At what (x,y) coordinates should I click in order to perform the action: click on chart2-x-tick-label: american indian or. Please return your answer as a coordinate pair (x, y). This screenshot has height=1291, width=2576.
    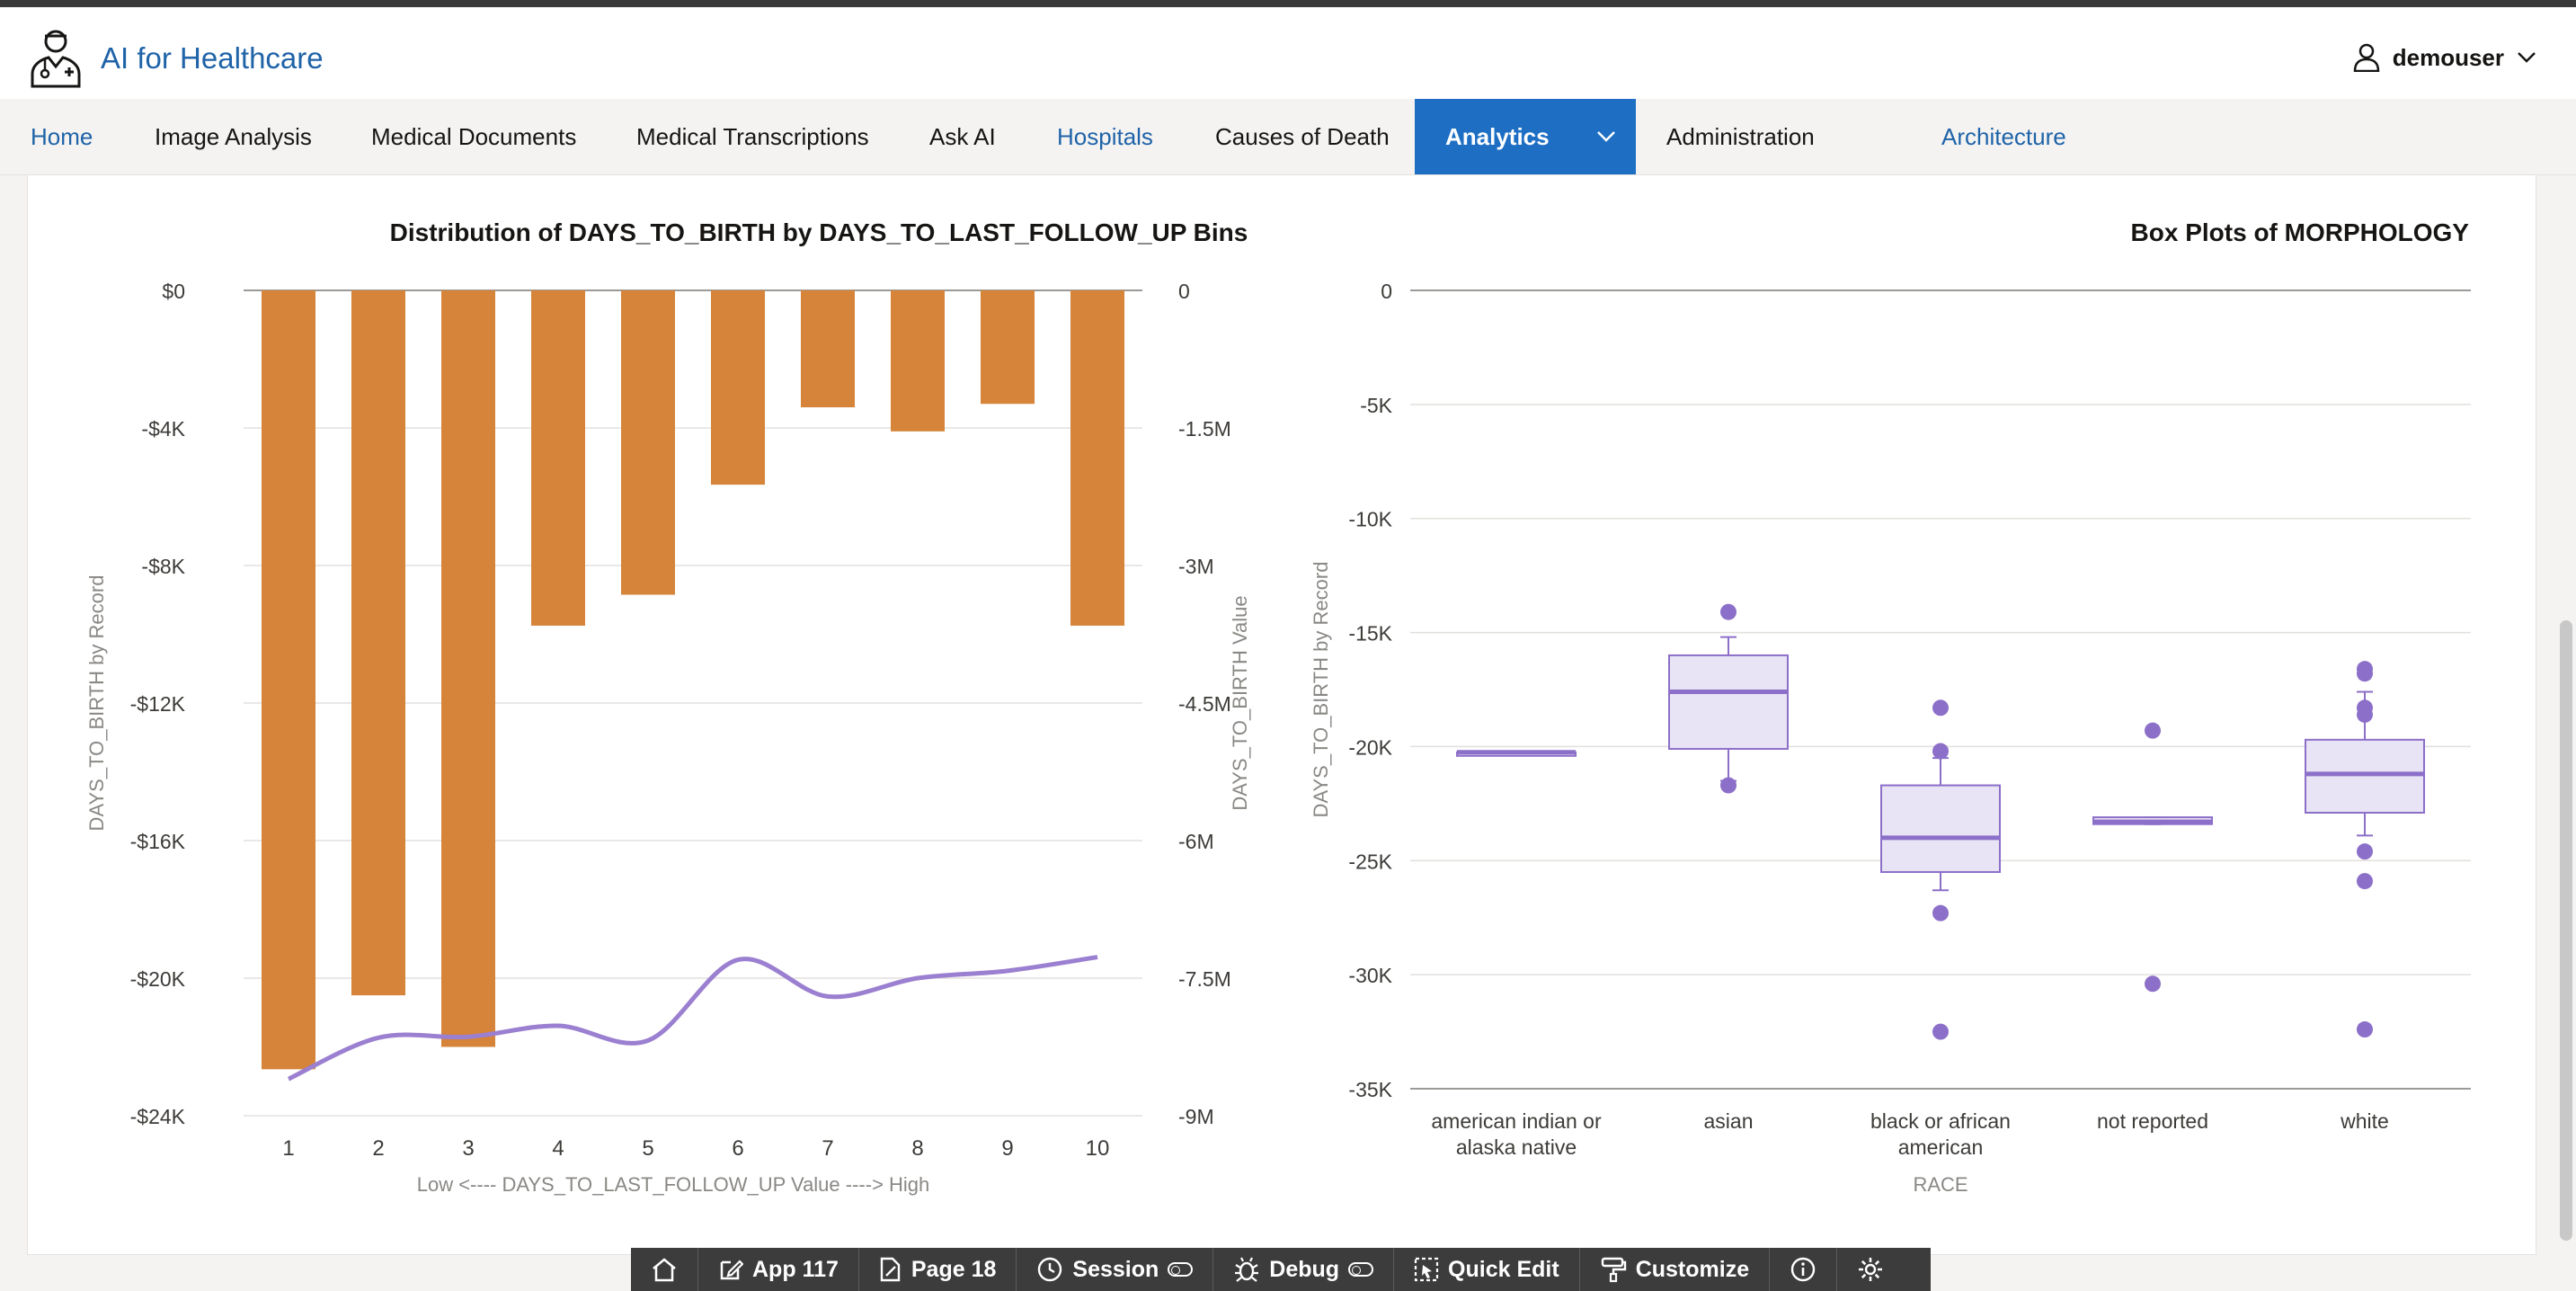
    Looking at the image, I should click on (1516, 1121).